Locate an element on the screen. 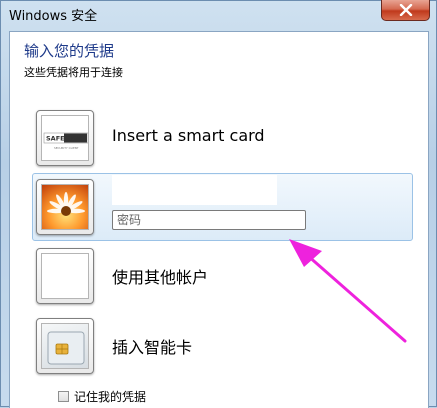 The image size is (437, 408). smart-card-icon is located at coordinates (65, 346).